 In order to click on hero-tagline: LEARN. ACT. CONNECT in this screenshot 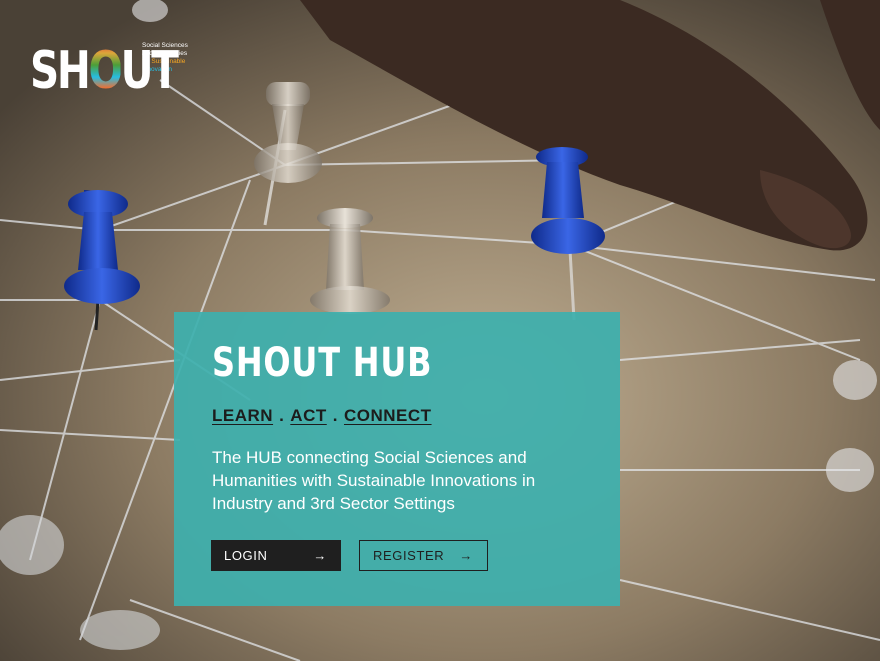, I will do `click(322, 416)`.